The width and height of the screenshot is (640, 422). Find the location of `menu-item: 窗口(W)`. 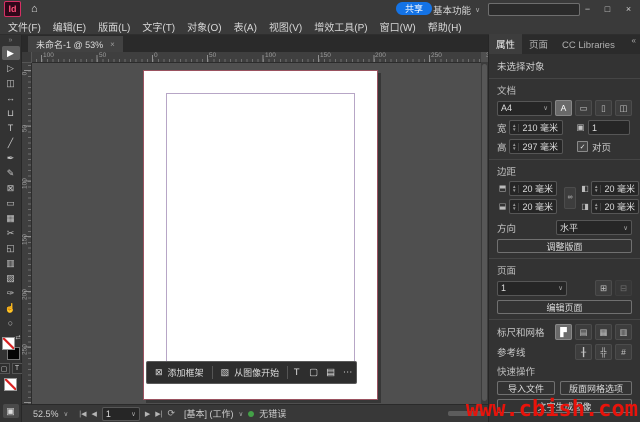

menu-item: 窗口(W) is located at coordinates (398, 26).